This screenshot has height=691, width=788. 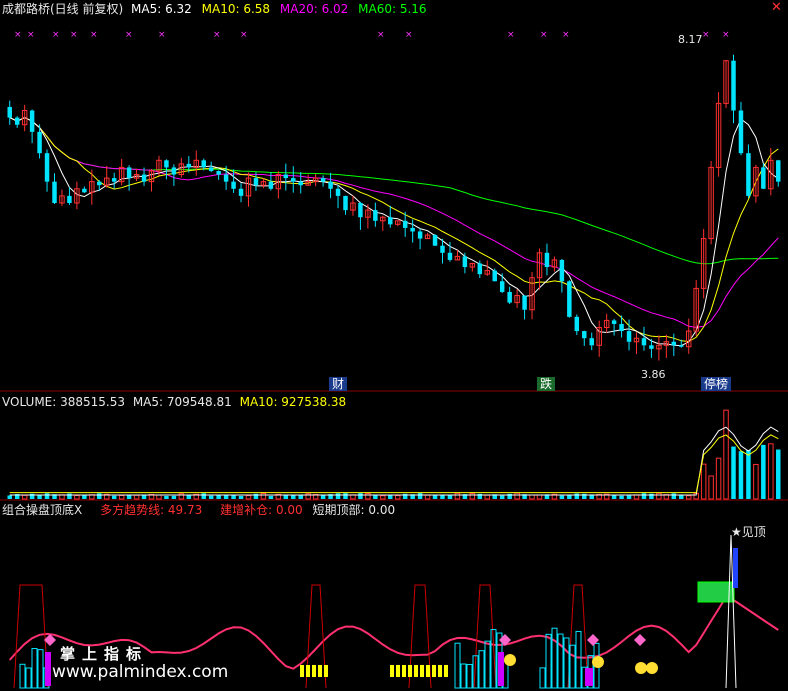 What do you see at coordinates (593, 640) in the screenshot?
I see `diamond-icon` at bounding box center [593, 640].